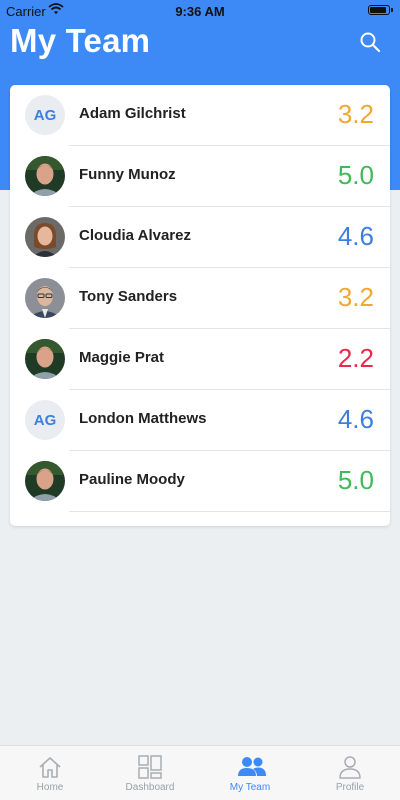  I want to click on team-member-row: Pauline Moody 5.0, so click(200, 481).